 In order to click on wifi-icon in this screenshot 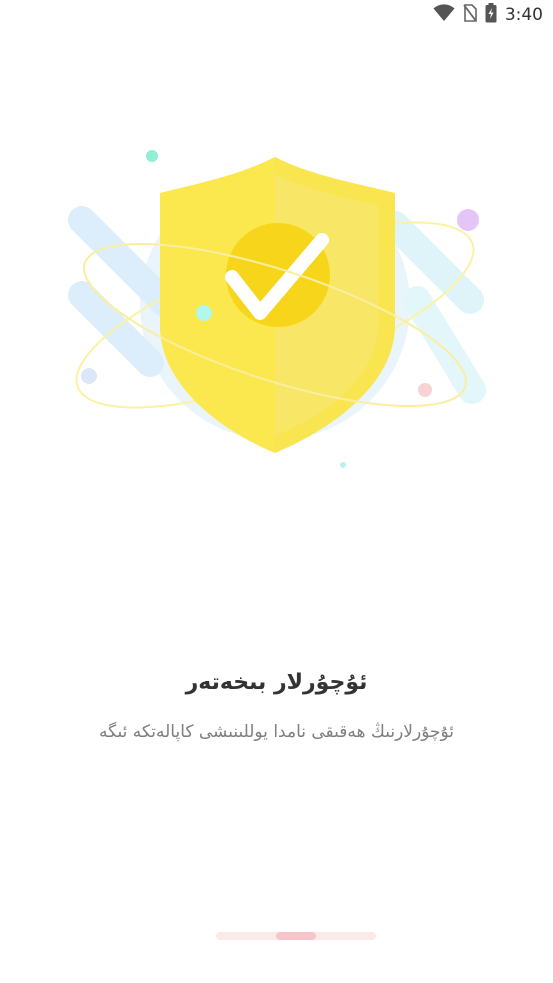, I will do `click(444, 15)`.